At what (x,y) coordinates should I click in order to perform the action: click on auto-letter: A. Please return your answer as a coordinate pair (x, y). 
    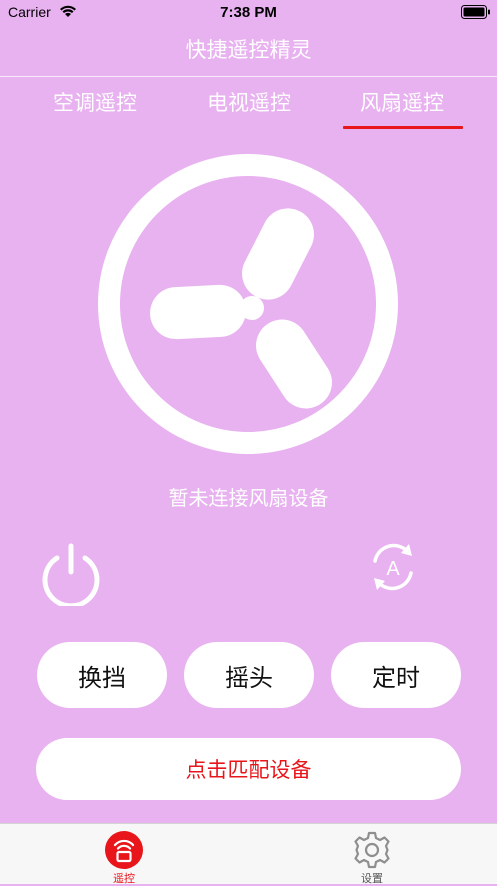
    Looking at the image, I should click on (393, 569).